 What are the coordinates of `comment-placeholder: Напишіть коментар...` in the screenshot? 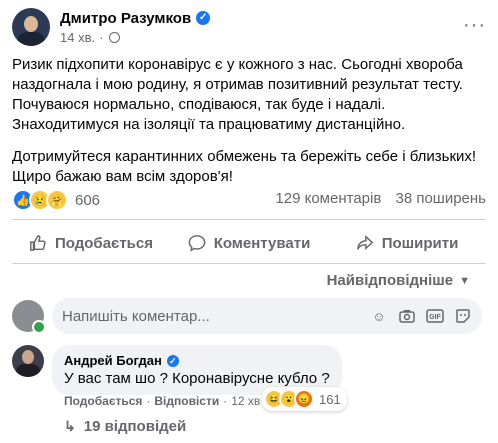 It's located at (136, 316).